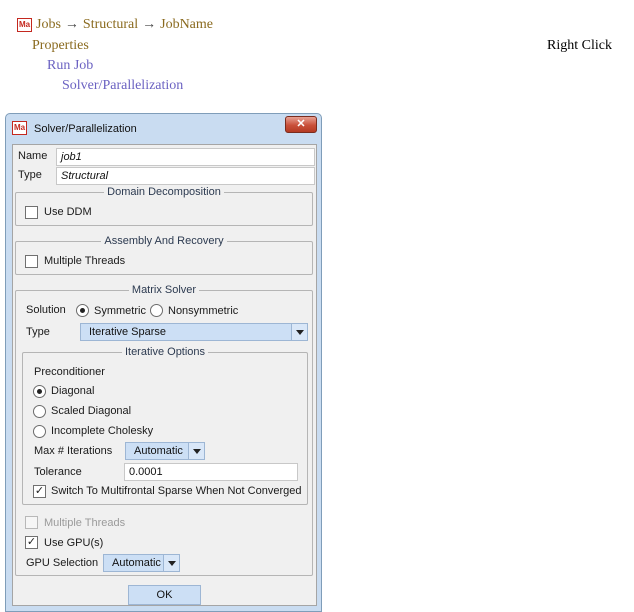 This screenshot has height=612, width=634. I want to click on max-iterations-dropdown: Automatic, so click(165, 451).